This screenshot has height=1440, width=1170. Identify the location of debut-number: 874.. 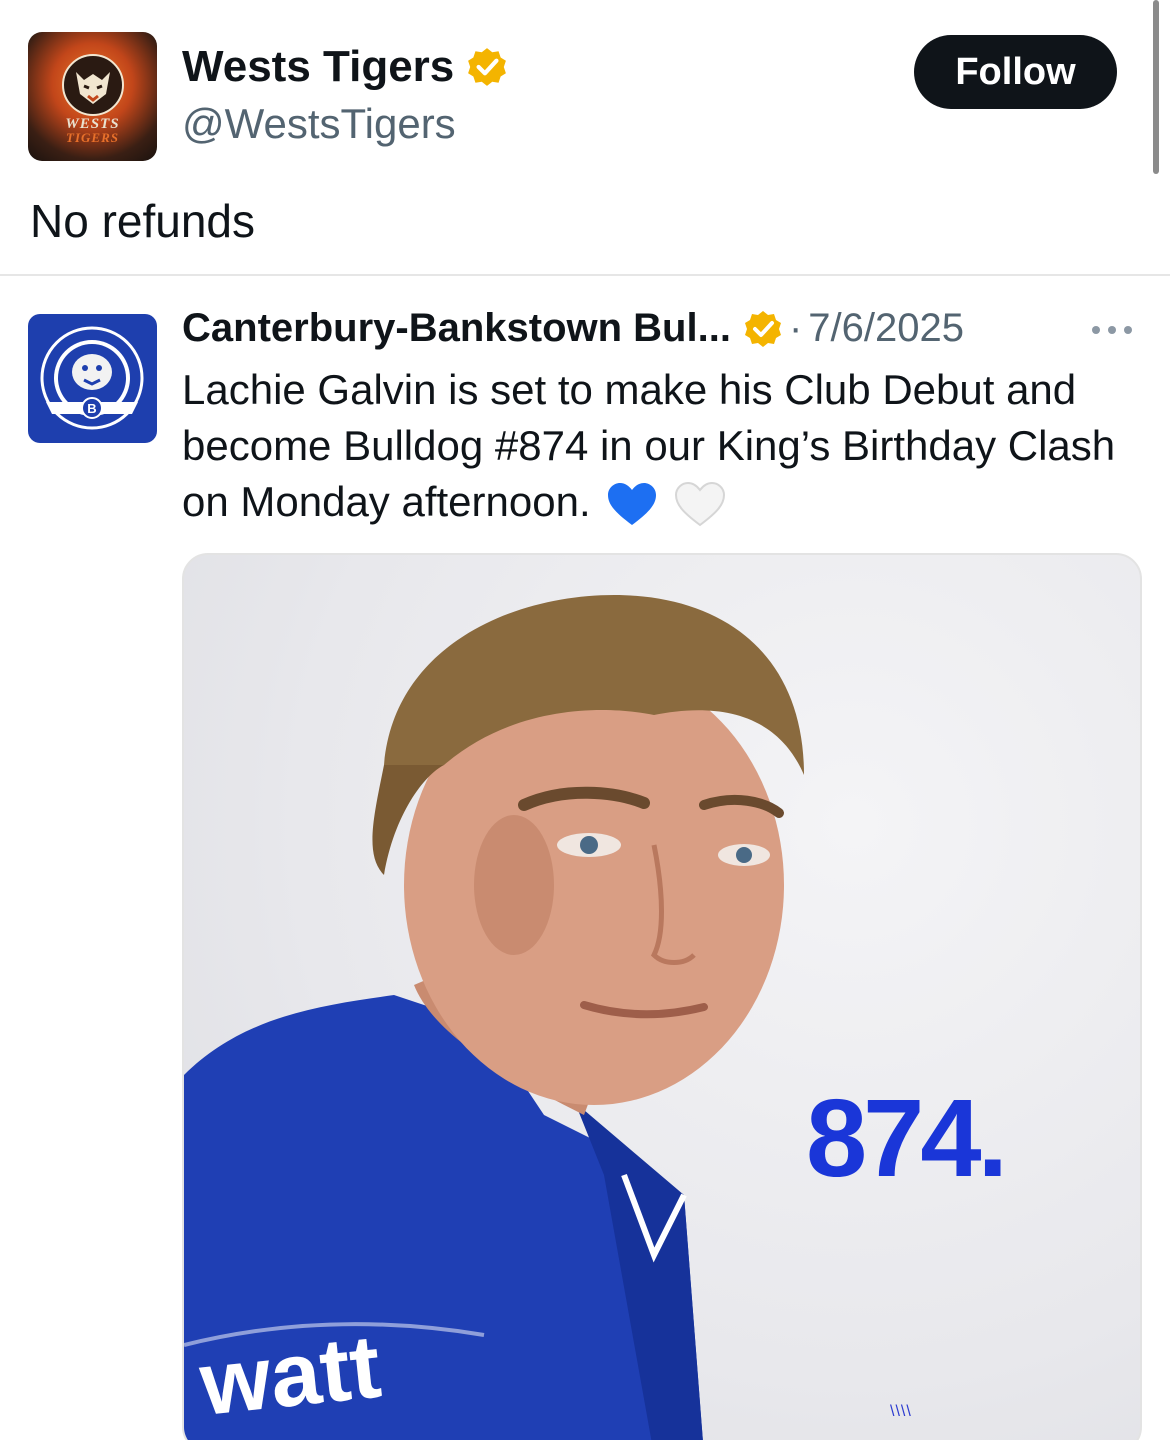
(907, 1138).